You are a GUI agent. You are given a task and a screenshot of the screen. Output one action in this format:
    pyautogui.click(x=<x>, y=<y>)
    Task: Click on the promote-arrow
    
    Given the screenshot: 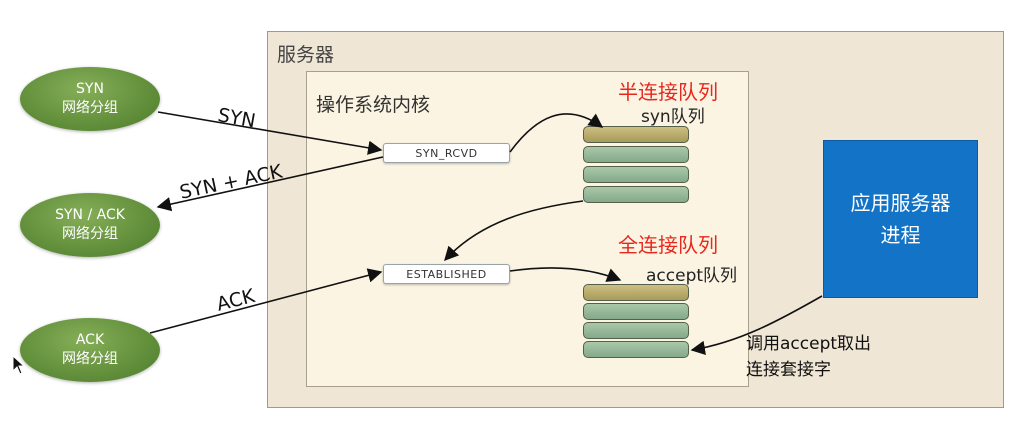 What is the action you would take?
    pyautogui.click(x=514, y=231)
    